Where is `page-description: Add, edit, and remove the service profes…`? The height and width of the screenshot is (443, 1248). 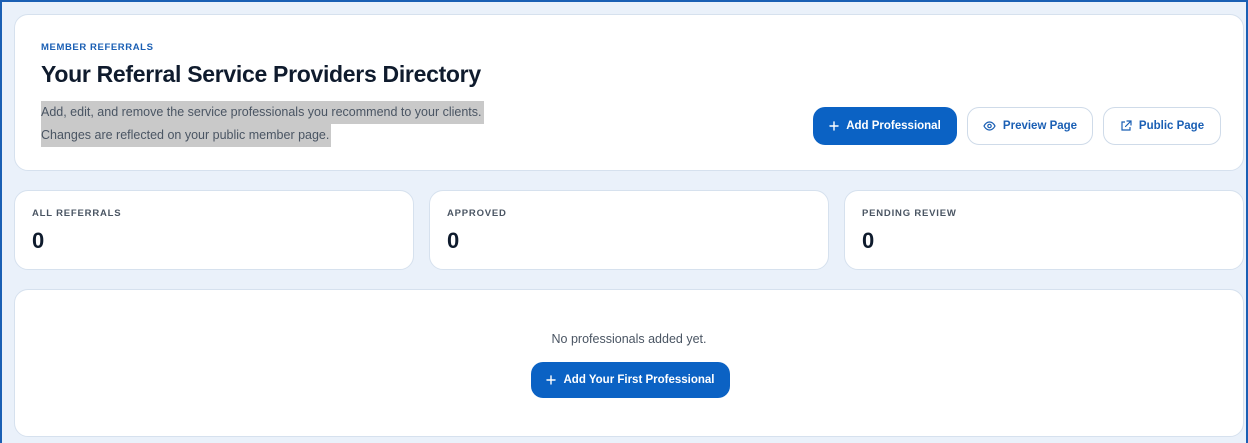 page-description: Add, edit, and remove the service profes… is located at coordinates (262, 124).